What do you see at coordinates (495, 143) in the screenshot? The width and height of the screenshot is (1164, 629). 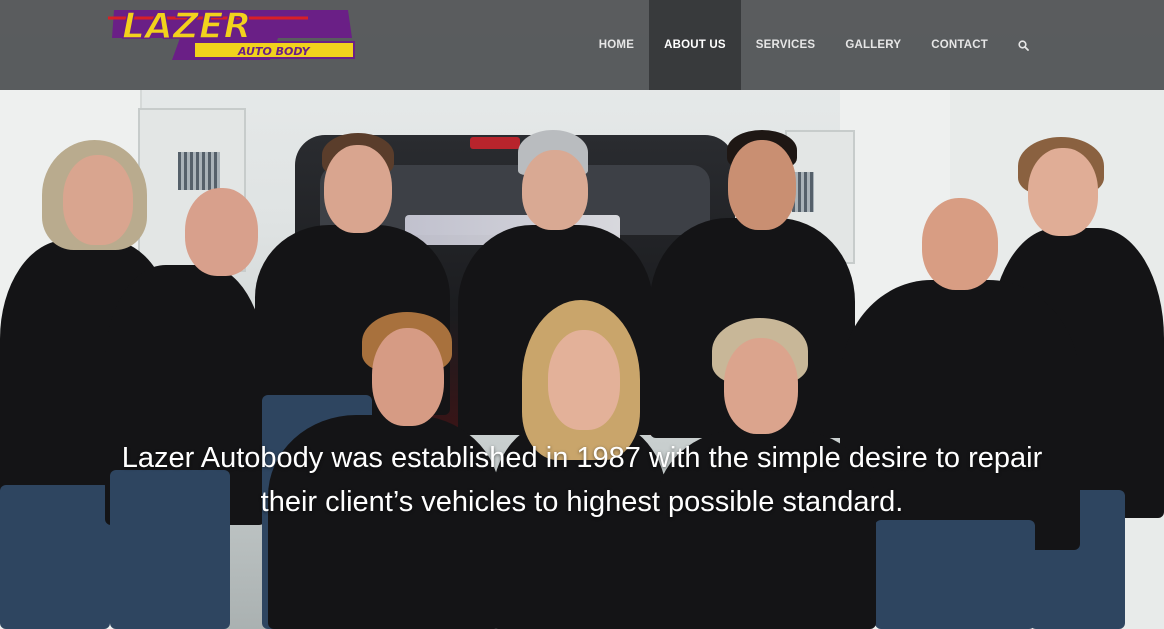 I see `truck-brake-light` at bounding box center [495, 143].